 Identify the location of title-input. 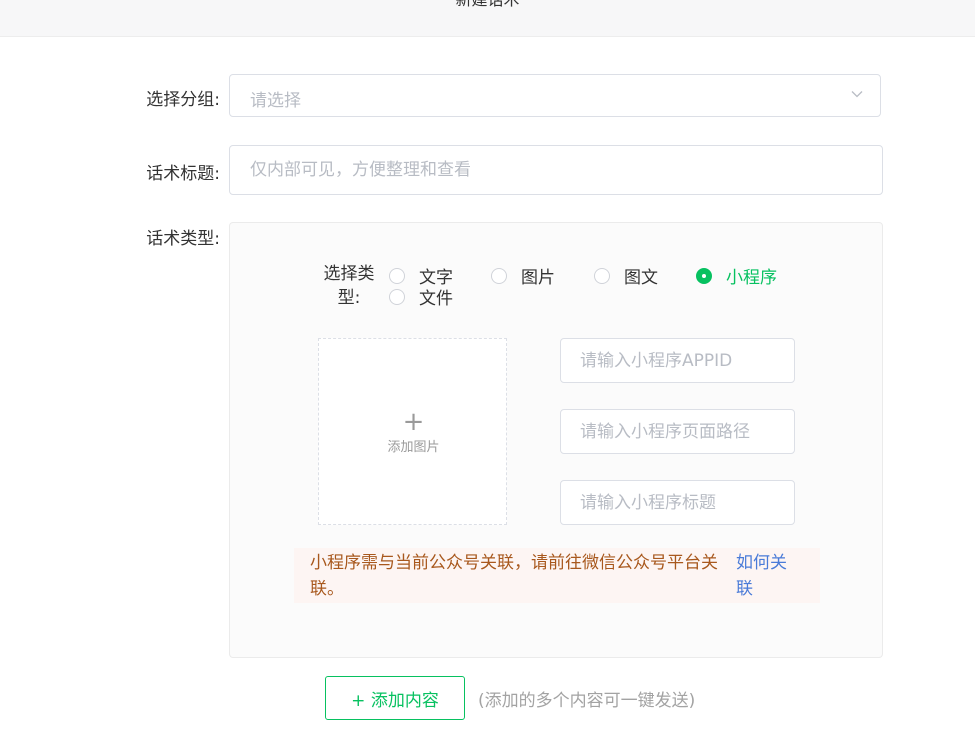
(556, 170).